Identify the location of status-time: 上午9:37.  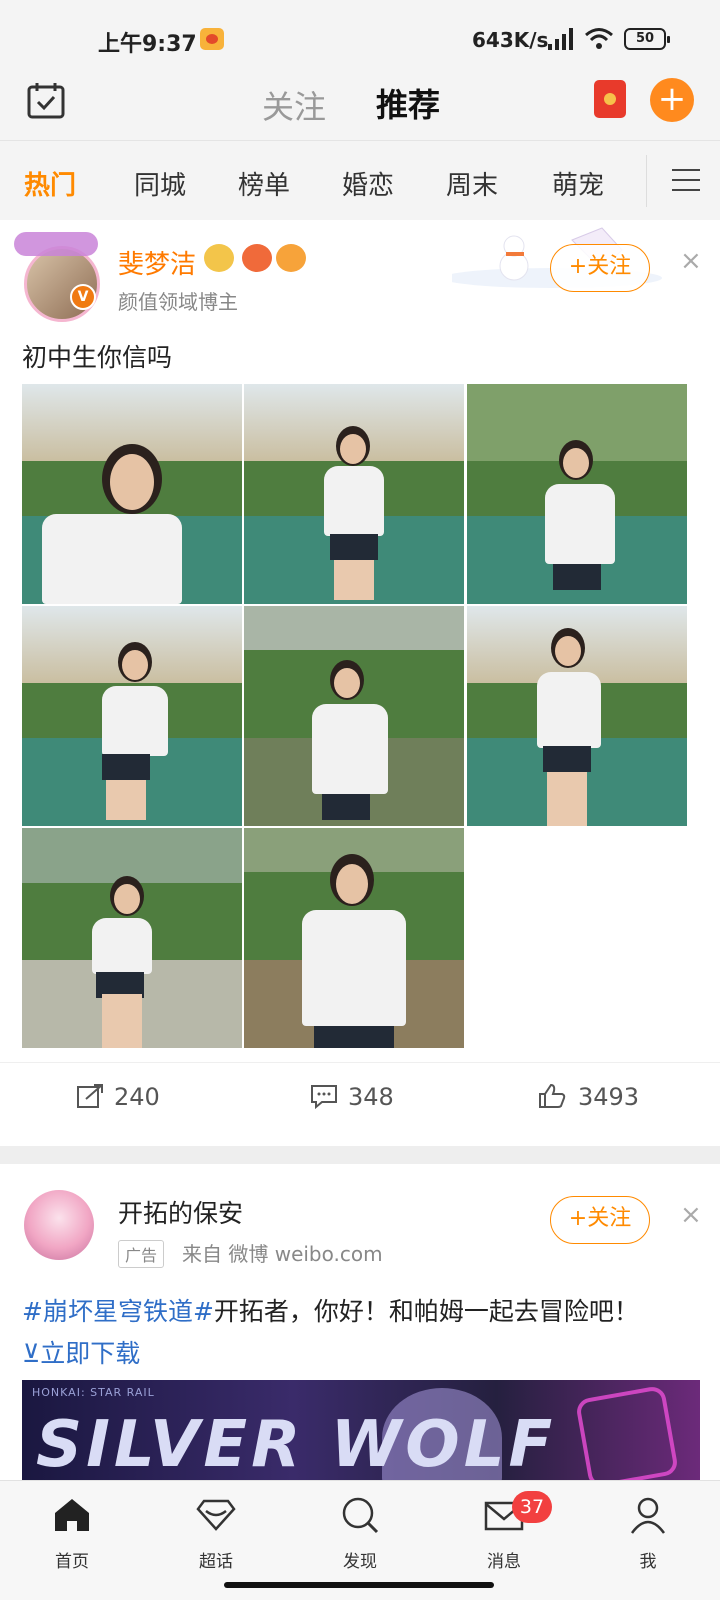
(147, 44).